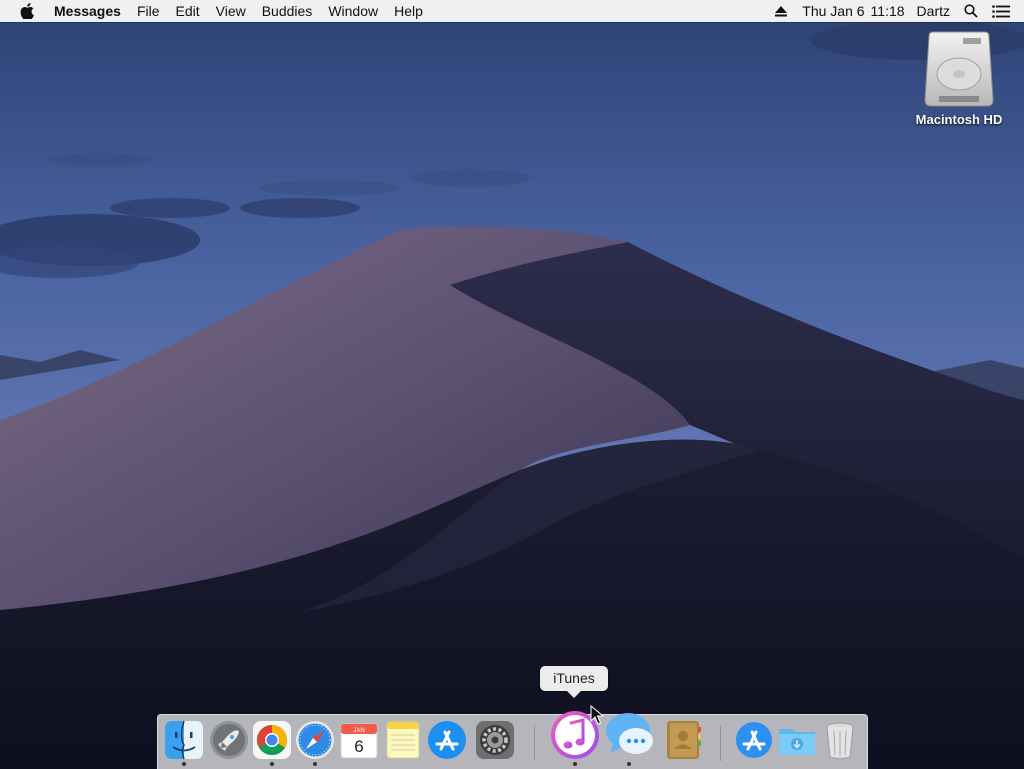  What do you see at coordinates (575, 764) in the screenshot?
I see `itunes-running-indicator` at bounding box center [575, 764].